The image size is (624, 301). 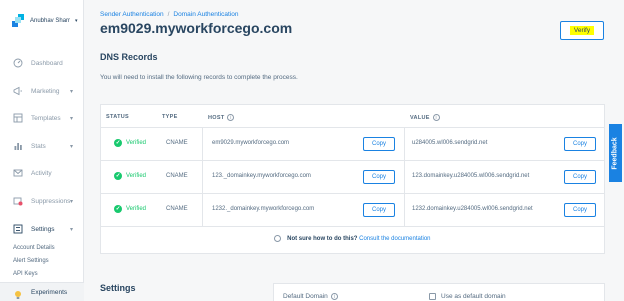 I want to click on sidebar-item-label: Experiments, so click(x=49, y=292).